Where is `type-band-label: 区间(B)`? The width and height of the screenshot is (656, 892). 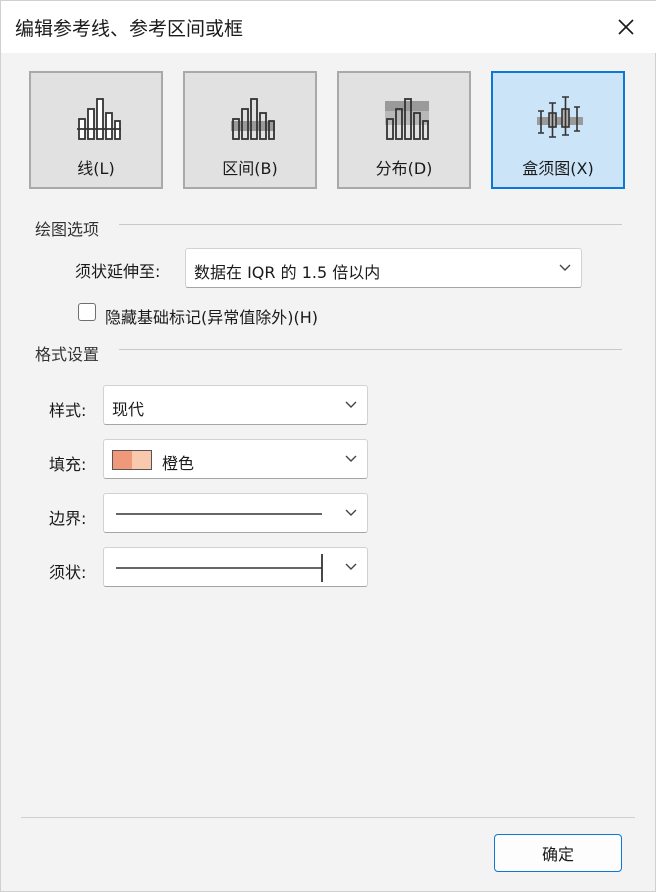 type-band-label: 区间(B) is located at coordinates (250, 168).